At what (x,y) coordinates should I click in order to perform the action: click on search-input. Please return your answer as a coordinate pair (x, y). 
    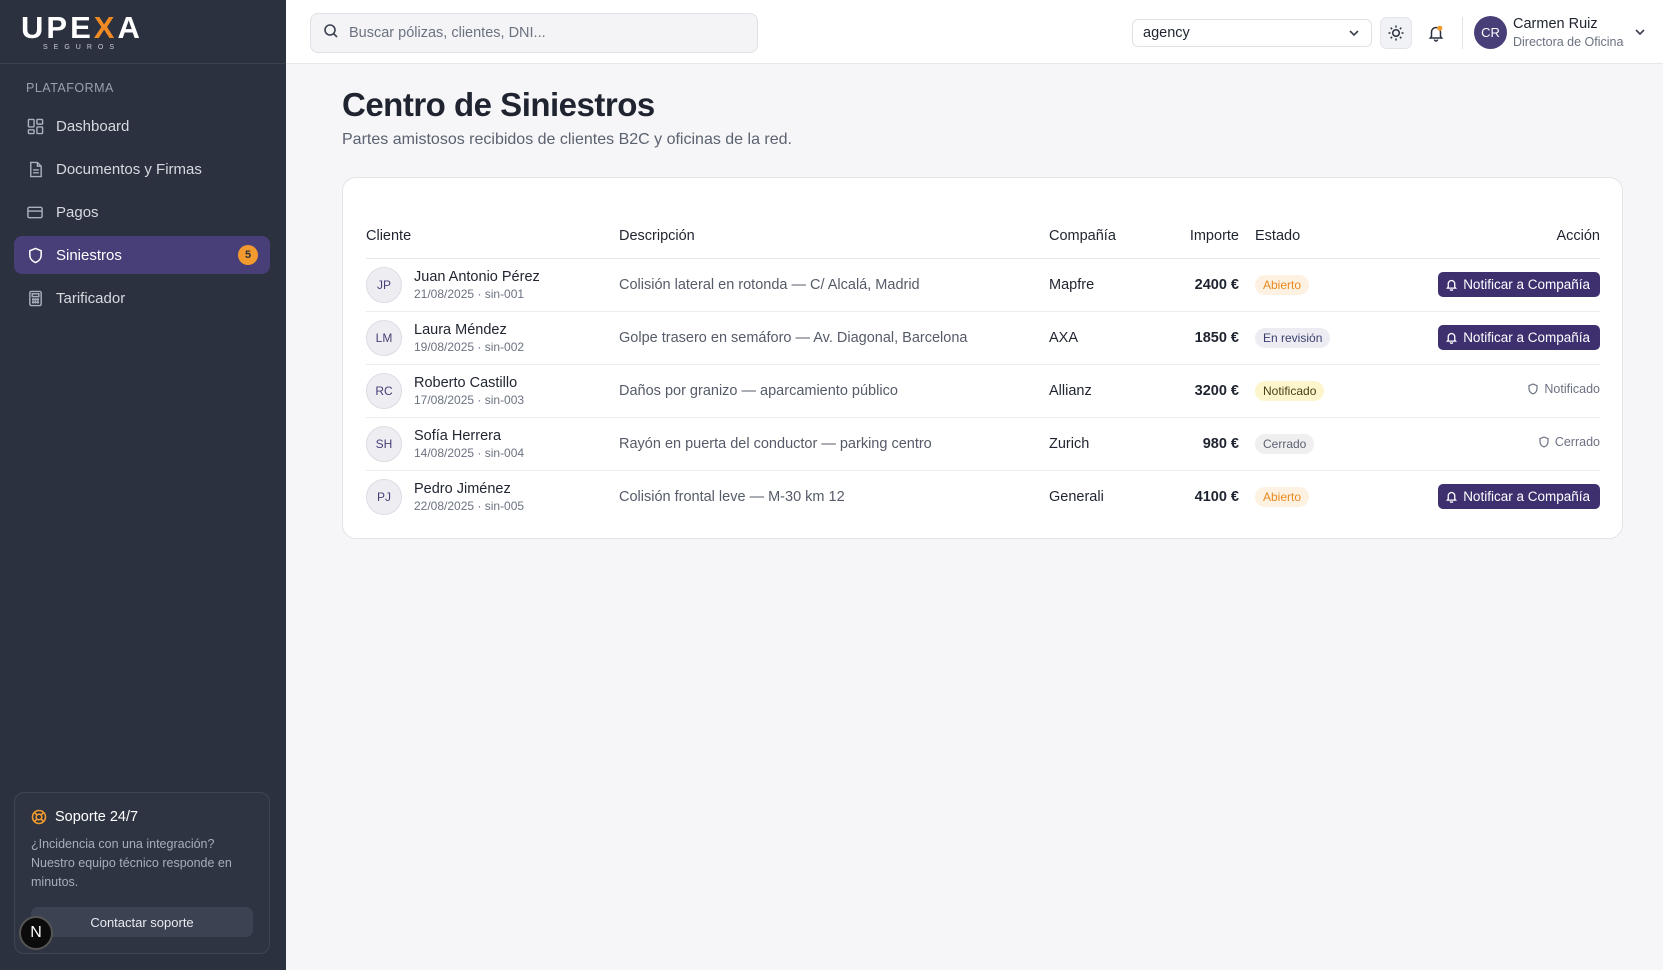
    Looking at the image, I should click on (549, 33).